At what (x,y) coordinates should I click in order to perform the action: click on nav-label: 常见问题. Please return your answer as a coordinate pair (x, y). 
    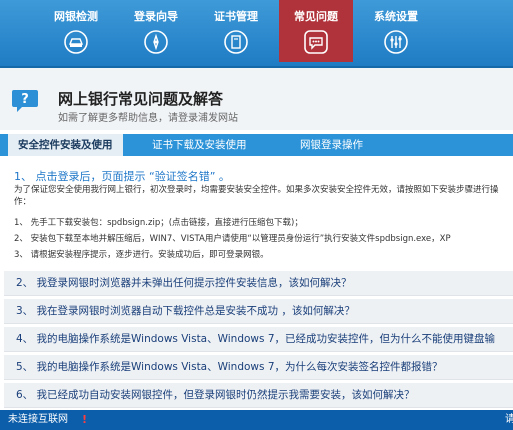
    Looking at the image, I should click on (316, 16).